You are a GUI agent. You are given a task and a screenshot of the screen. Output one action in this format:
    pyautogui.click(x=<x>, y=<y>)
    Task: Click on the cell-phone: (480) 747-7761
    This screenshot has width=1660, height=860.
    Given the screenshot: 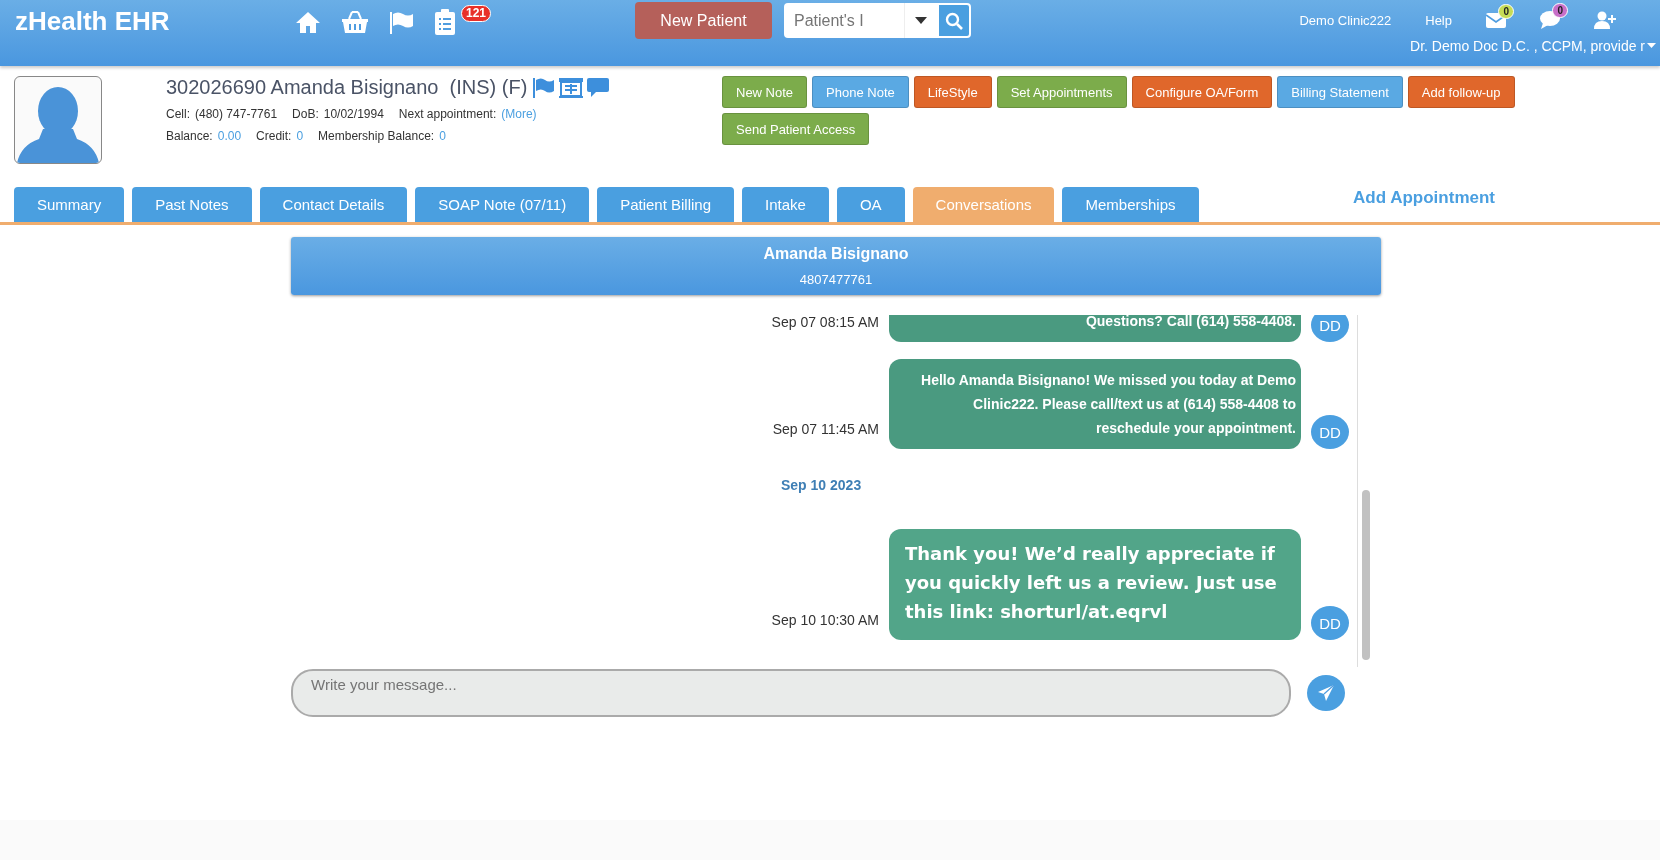 What is the action you would take?
    pyautogui.click(x=236, y=114)
    